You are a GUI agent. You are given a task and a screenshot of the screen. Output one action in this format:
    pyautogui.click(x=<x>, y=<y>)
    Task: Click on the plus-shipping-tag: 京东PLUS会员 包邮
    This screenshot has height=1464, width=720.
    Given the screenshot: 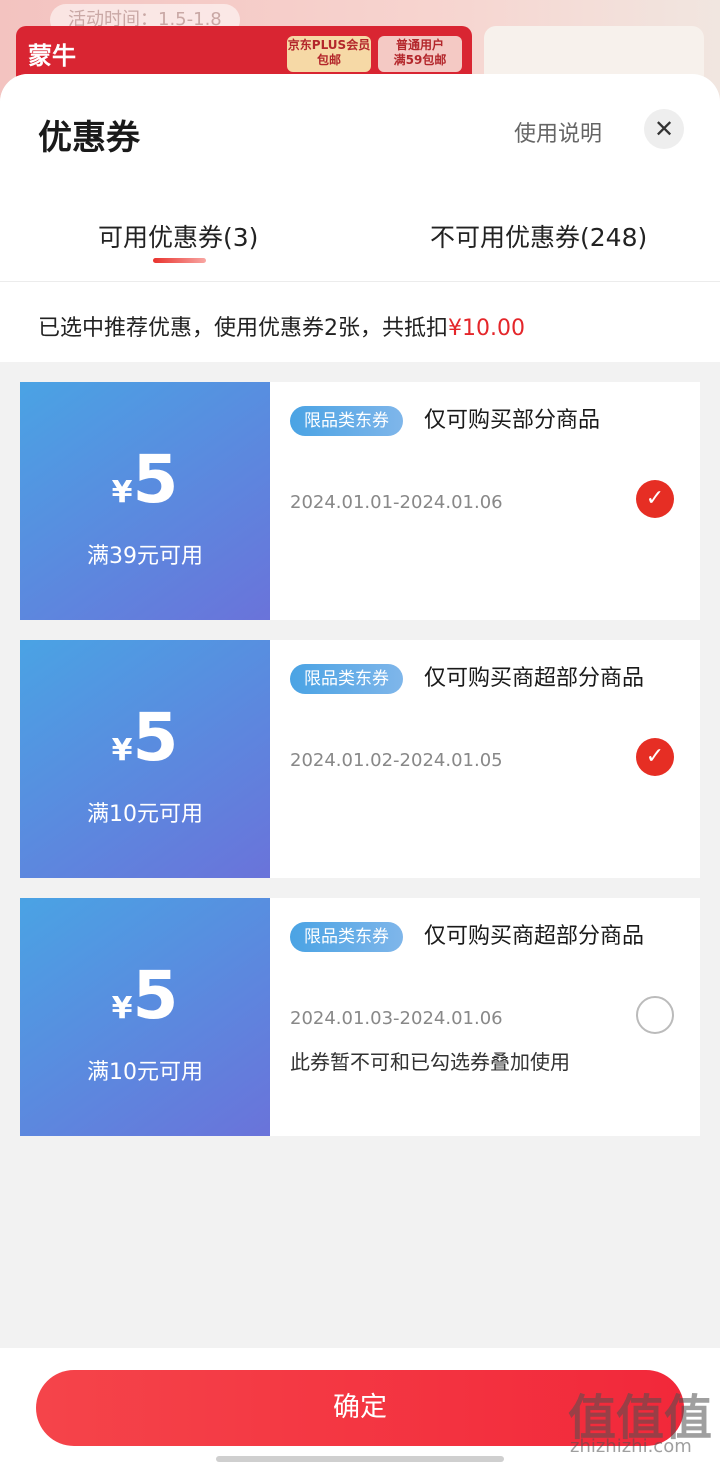 What is the action you would take?
    pyautogui.click(x=329, y=54)
    